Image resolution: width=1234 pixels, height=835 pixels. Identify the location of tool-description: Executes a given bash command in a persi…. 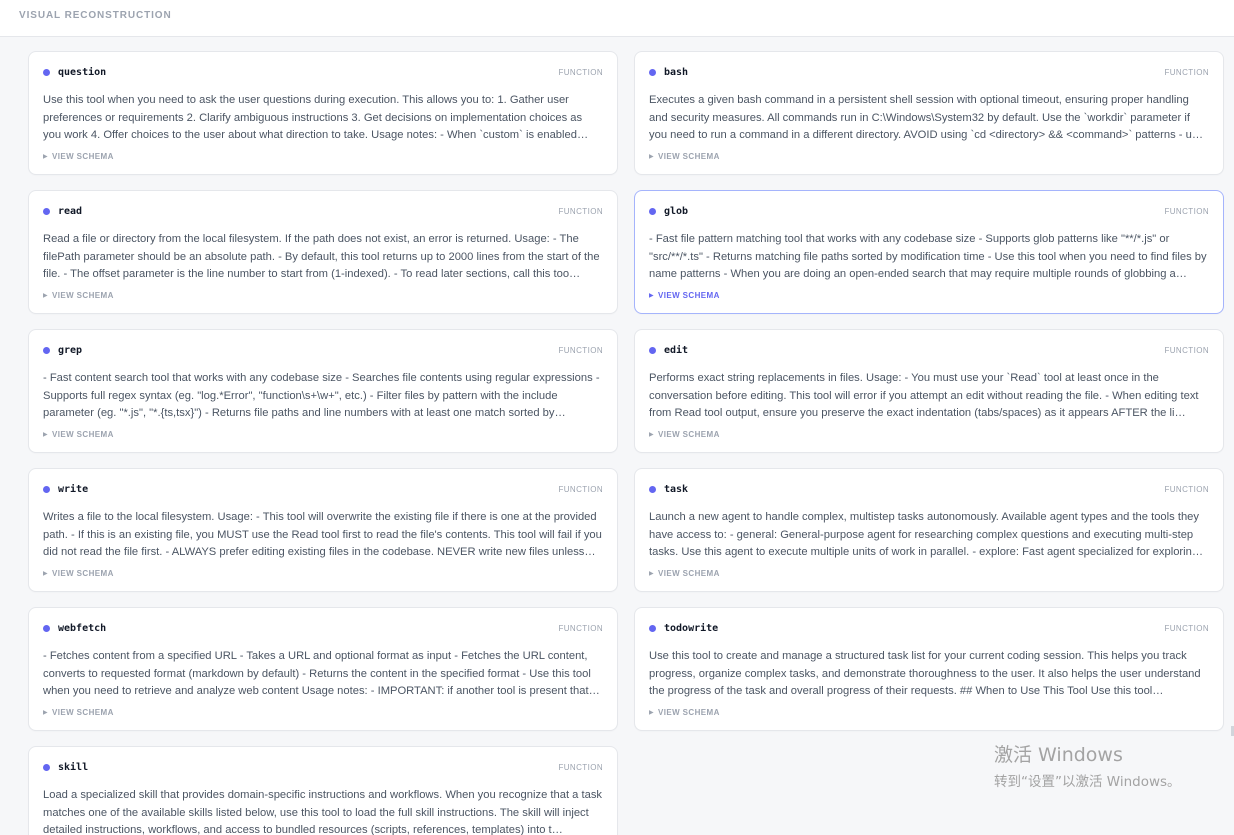
(926, 117).